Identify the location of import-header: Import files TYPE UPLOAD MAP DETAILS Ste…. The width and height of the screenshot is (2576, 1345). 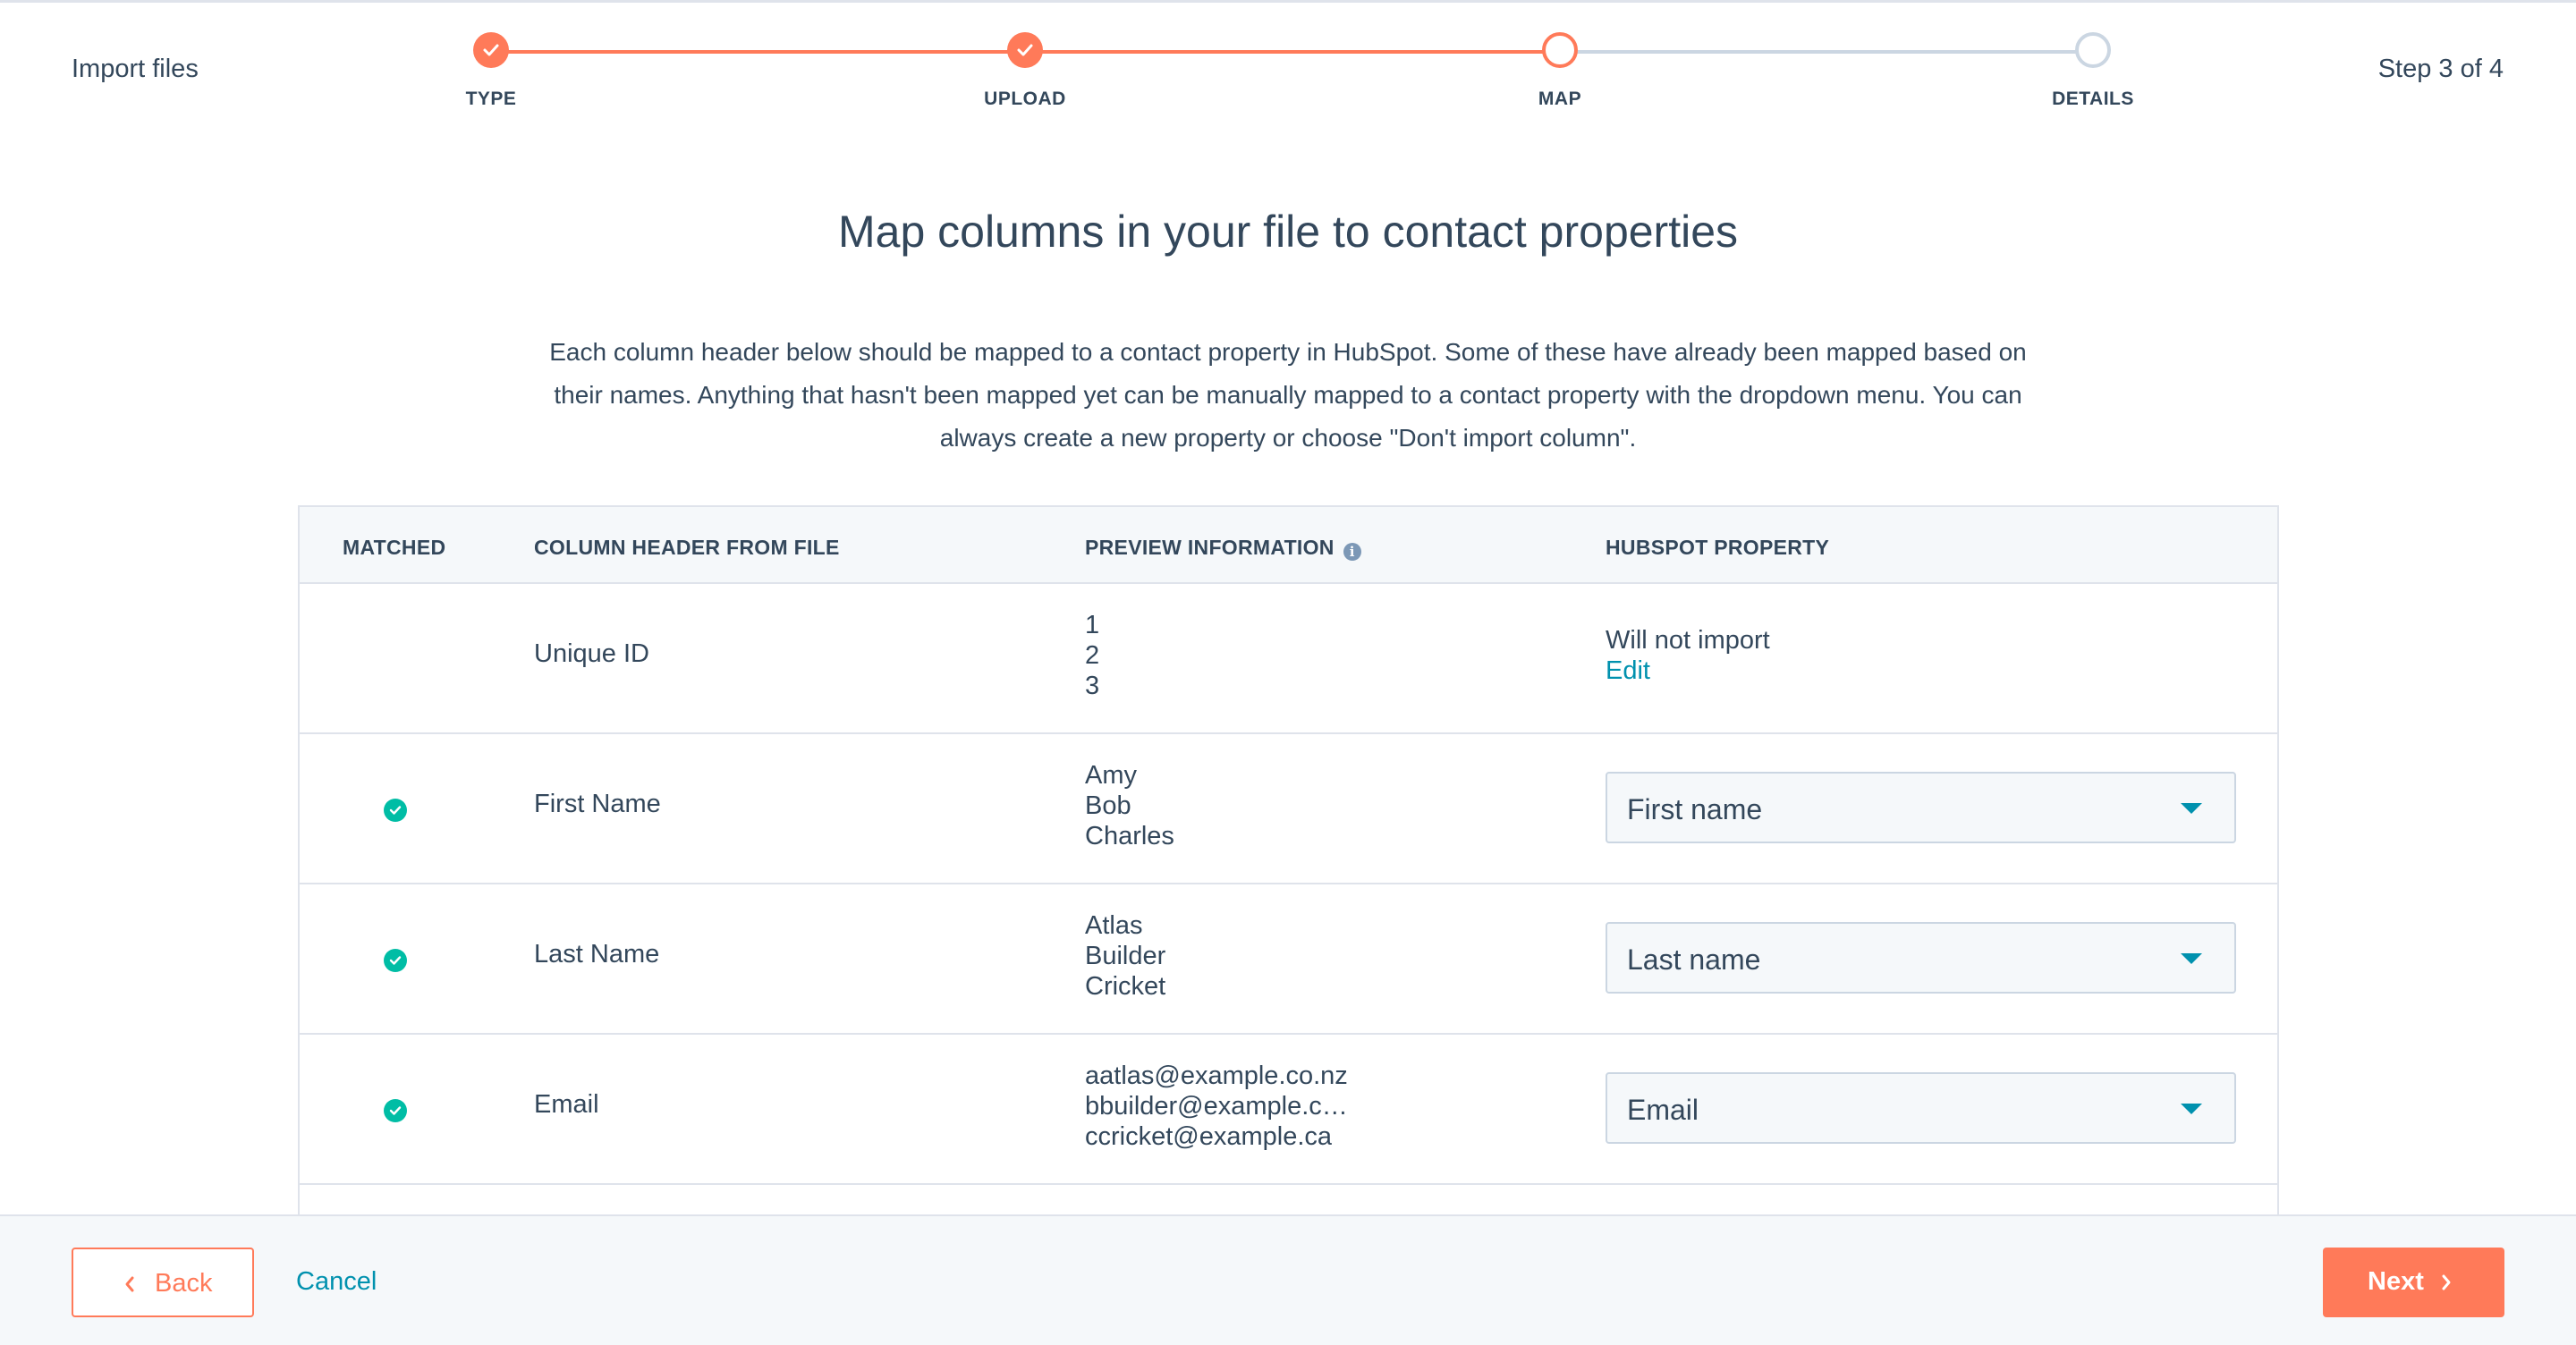
(1288, 70).